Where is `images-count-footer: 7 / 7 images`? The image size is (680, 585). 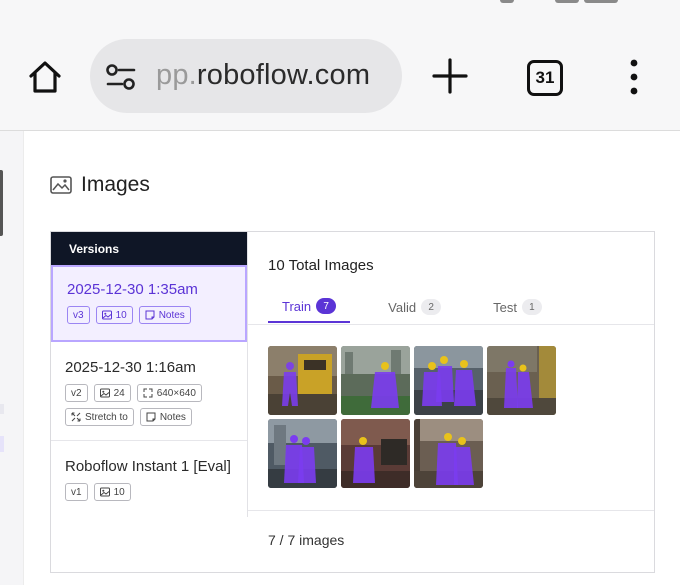 images-count-footer: 7 / 7 images is located at coordinates (306, 540).